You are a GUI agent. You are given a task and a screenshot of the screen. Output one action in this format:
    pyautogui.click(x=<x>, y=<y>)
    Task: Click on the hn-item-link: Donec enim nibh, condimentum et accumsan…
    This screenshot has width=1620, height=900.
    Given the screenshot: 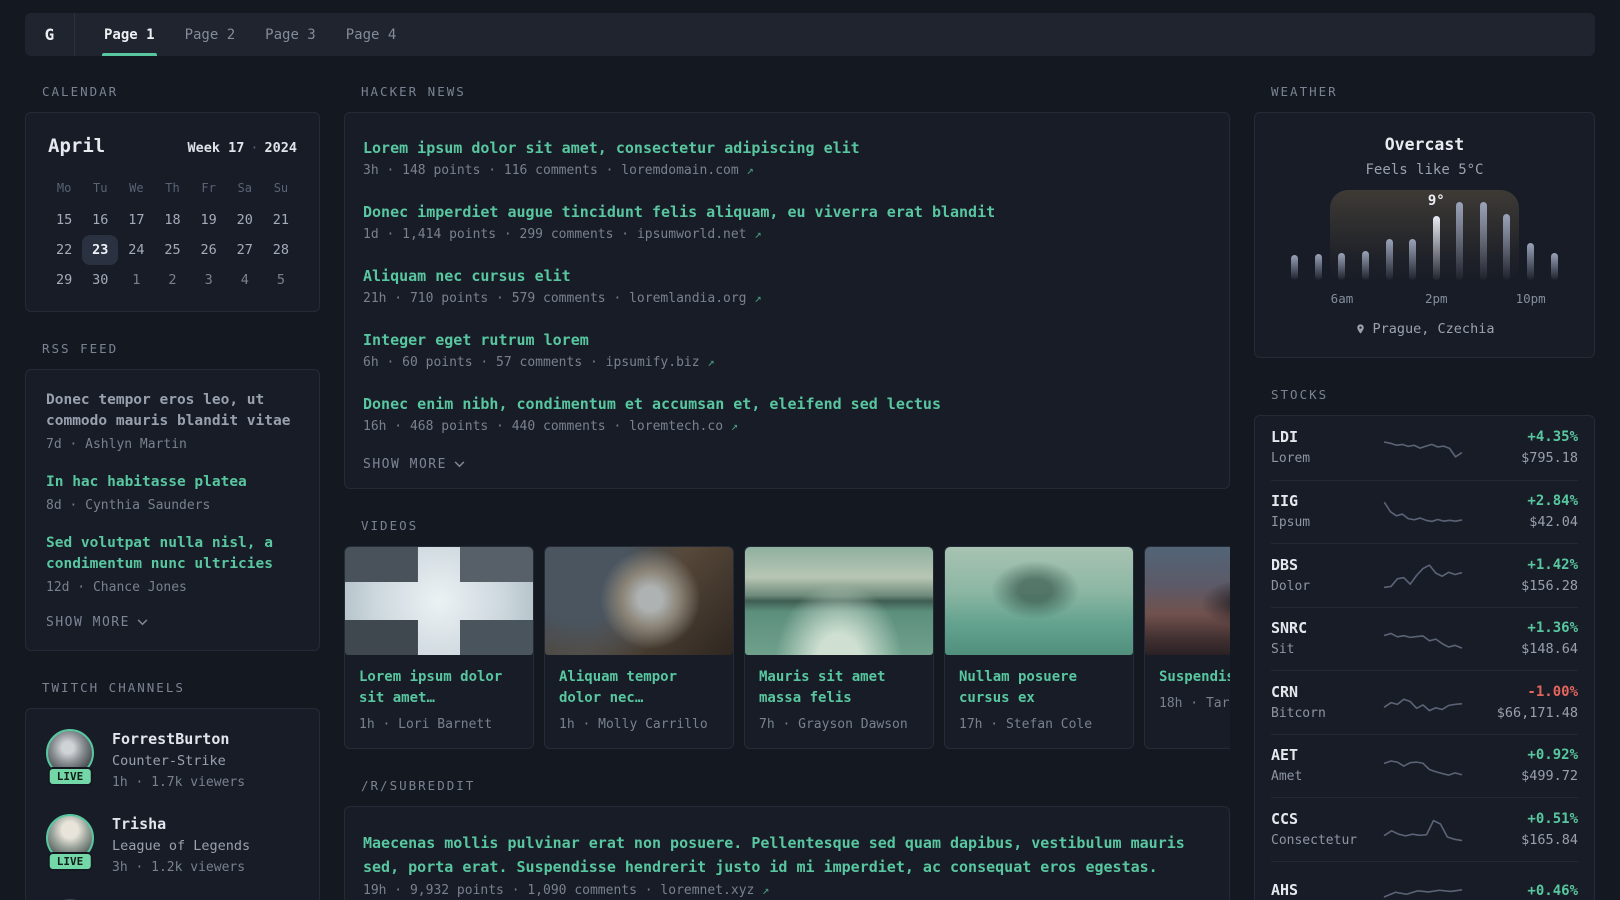 What is the action you would take?
    pyautogui.click(x=787, y=404)
    